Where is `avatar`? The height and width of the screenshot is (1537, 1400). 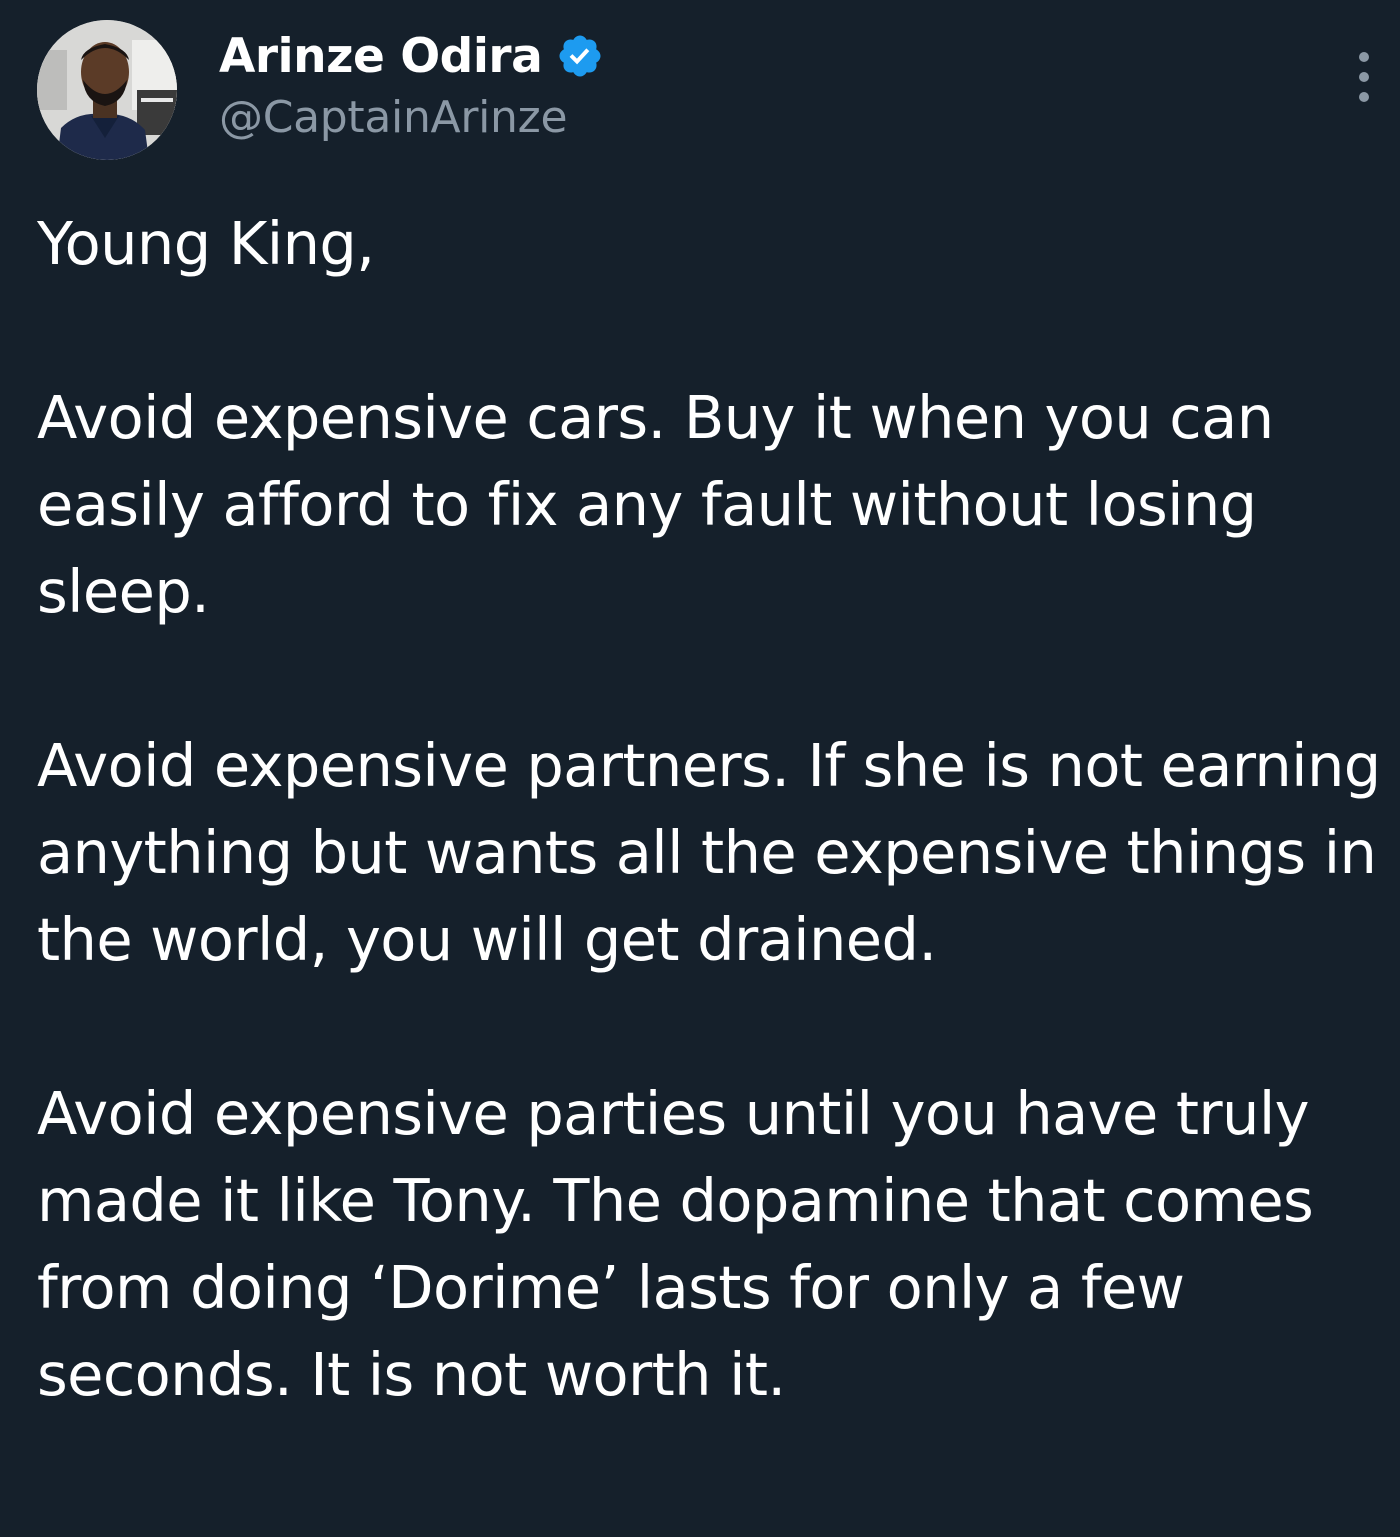
avatar is located at coordinates (107, 90).